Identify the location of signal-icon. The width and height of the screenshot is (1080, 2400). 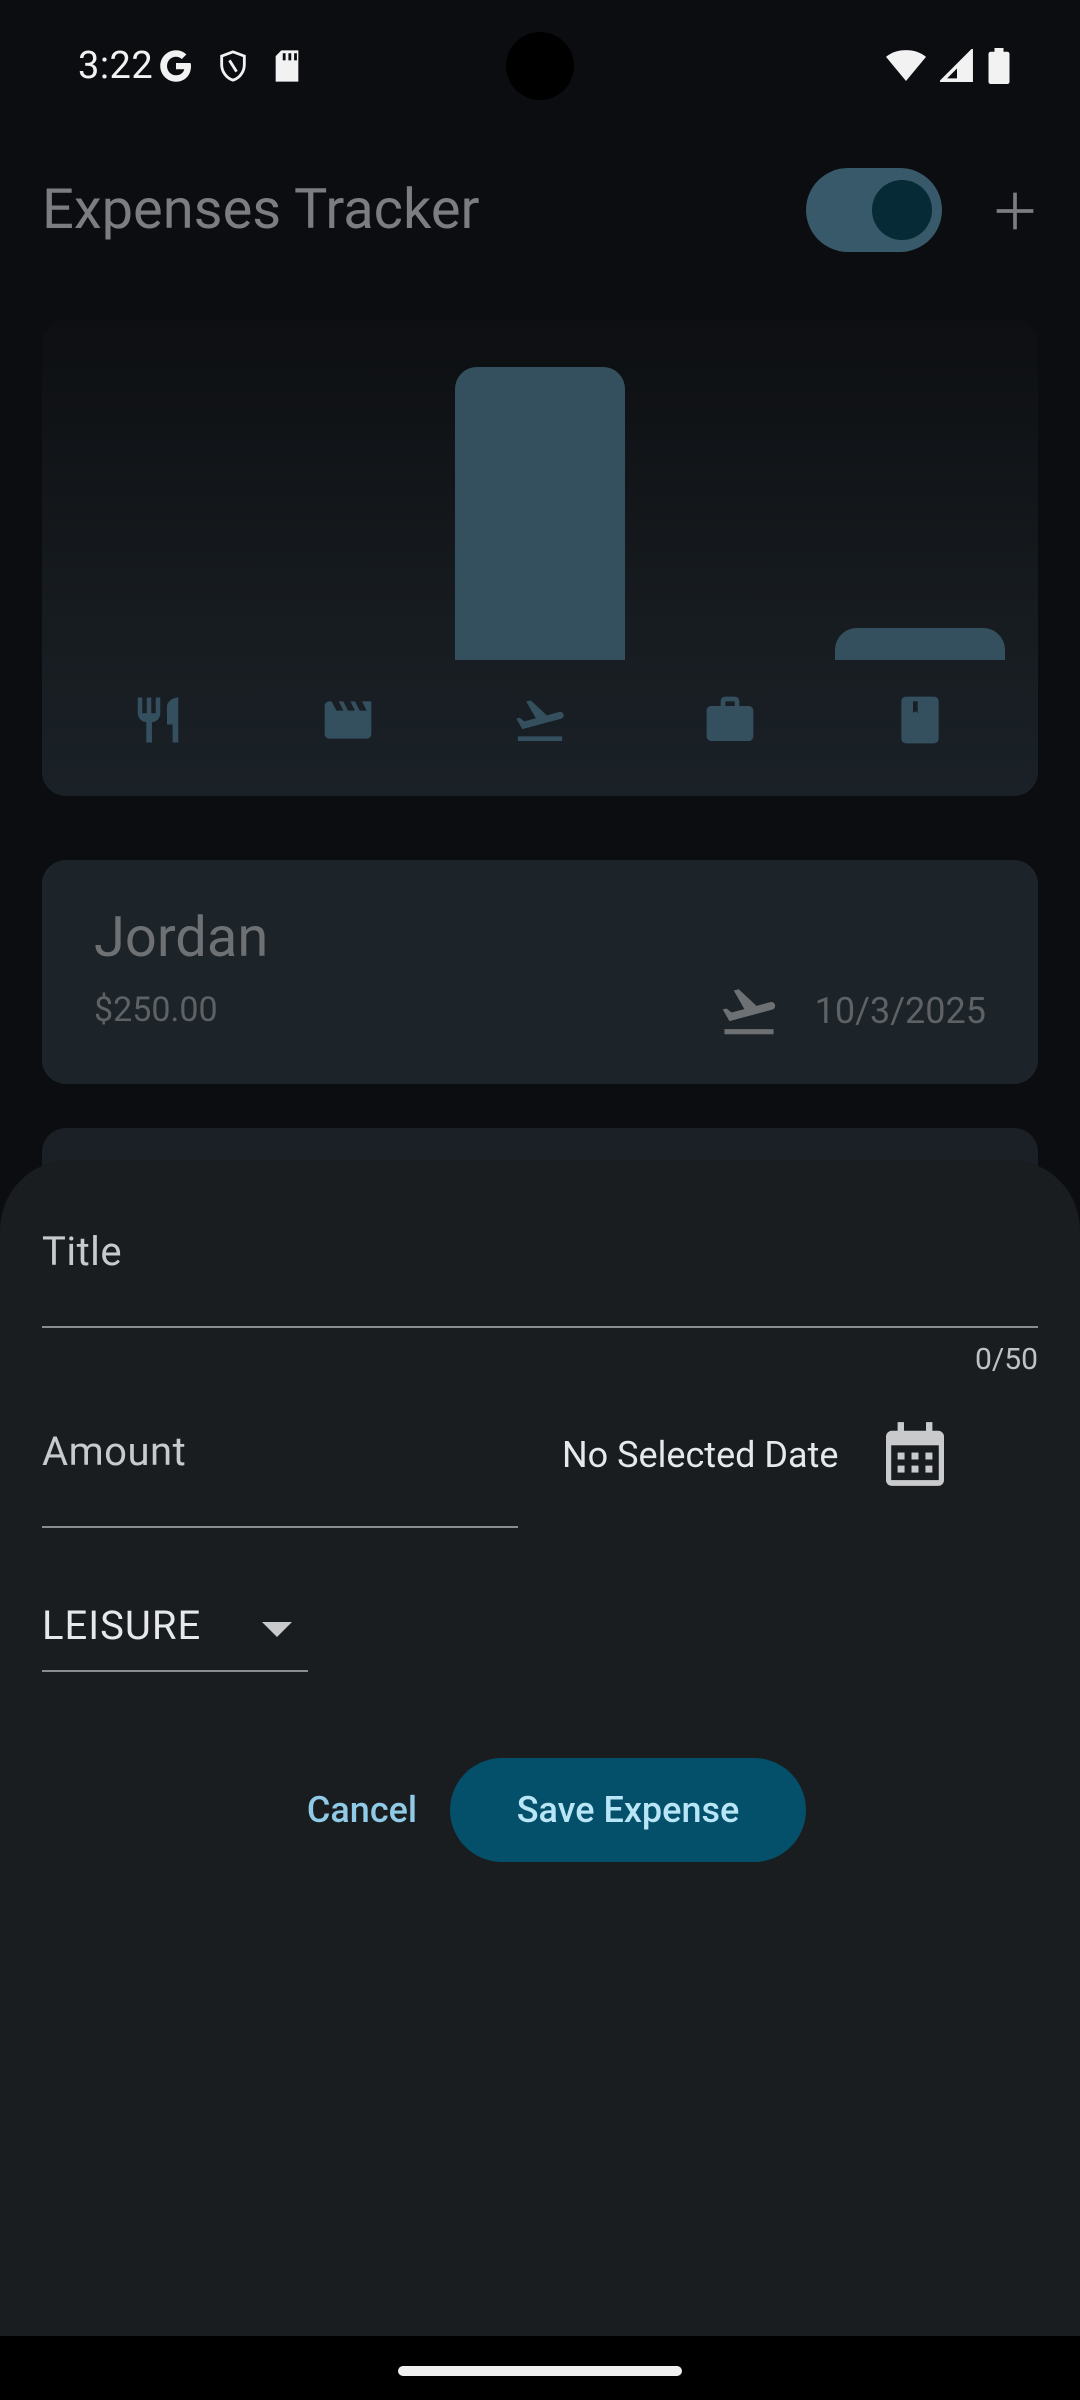
(956, 67).